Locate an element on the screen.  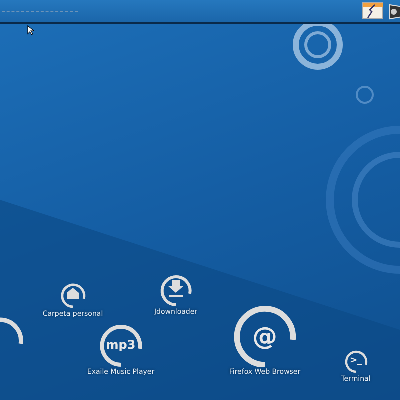
speaker-icon is located at coordinates (394, 11).